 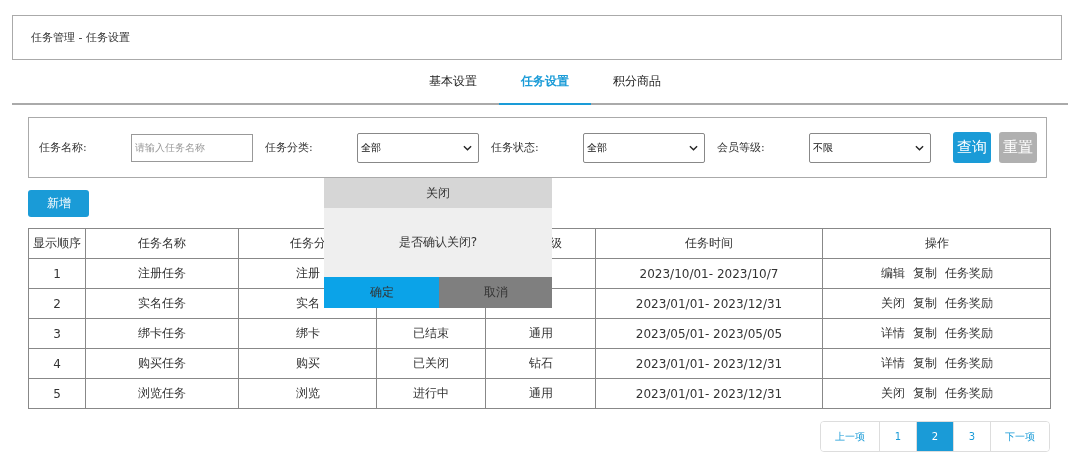 What do you see at coordinates (57, 303) in the screenshot?
I see `table-cell: 2` at bounding box center [57, 303].